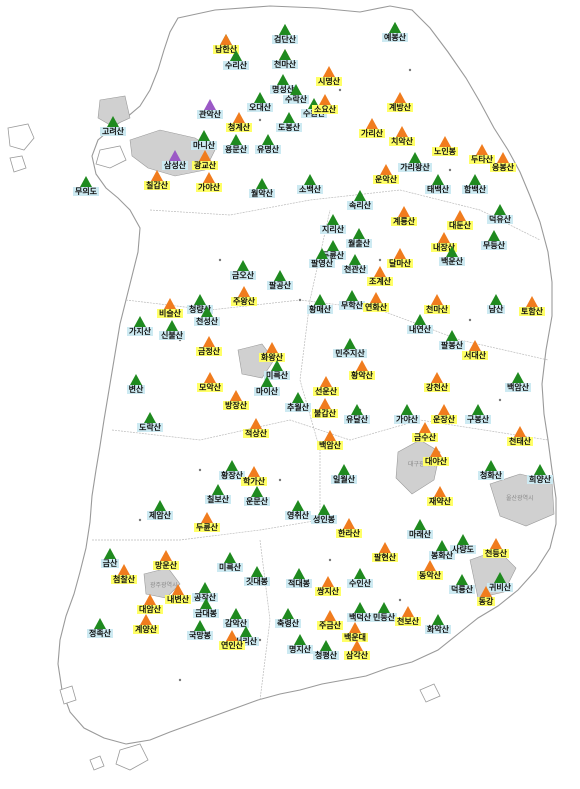 This screenshot has width=580, height=789. Describe the element at coordinates (326, 391) in the screenshot. I see `mountain-label: 선운산` at that location.